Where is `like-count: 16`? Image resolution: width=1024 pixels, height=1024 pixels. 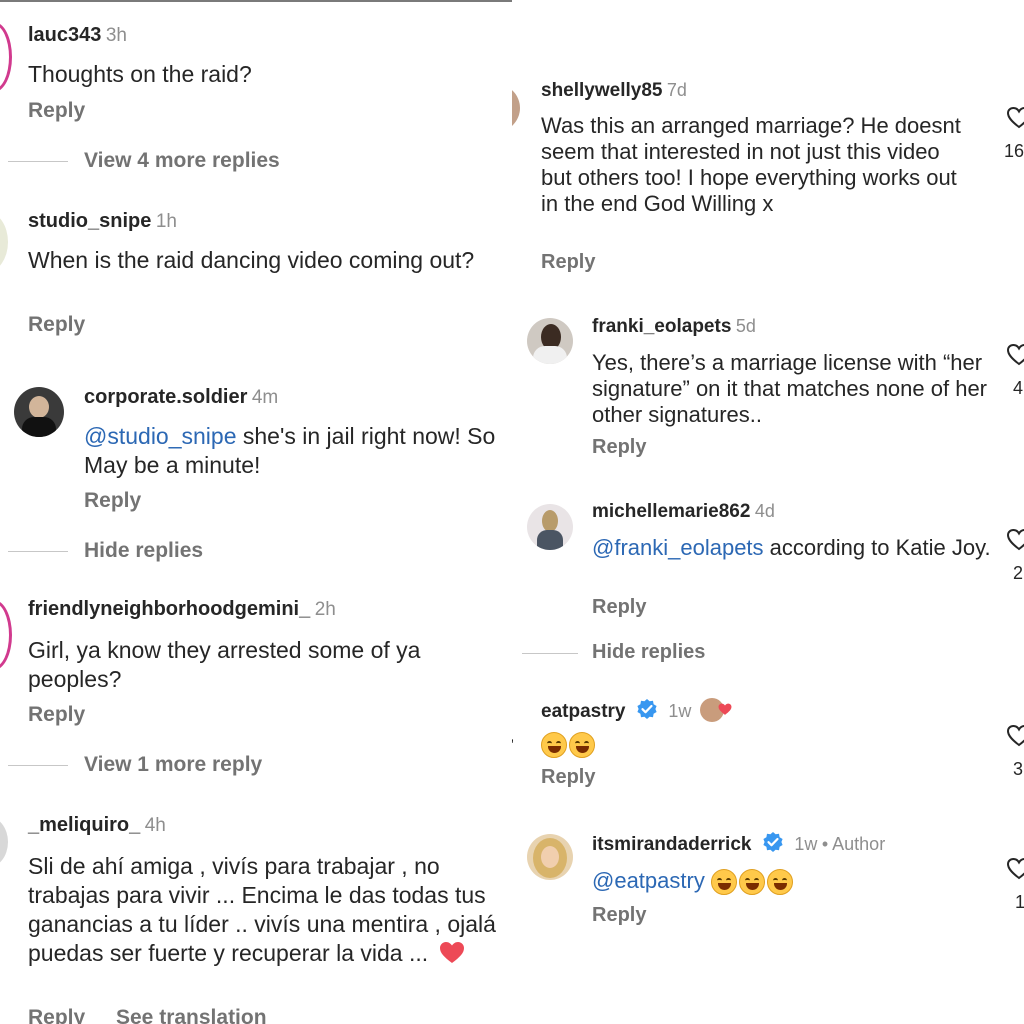 like-count: 16 is located at coordinates (1014, 151).